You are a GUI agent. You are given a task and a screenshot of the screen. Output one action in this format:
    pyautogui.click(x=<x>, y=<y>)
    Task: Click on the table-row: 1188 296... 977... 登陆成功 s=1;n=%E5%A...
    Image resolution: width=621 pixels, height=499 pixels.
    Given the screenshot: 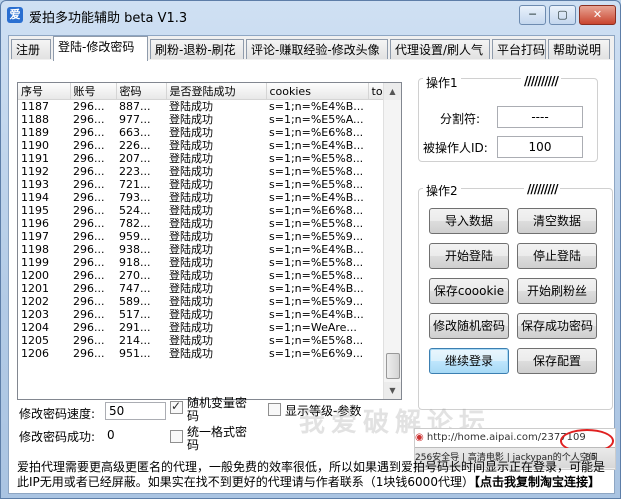 What is the action you would take?
    pyautogui.click(x=208, y=119)
    